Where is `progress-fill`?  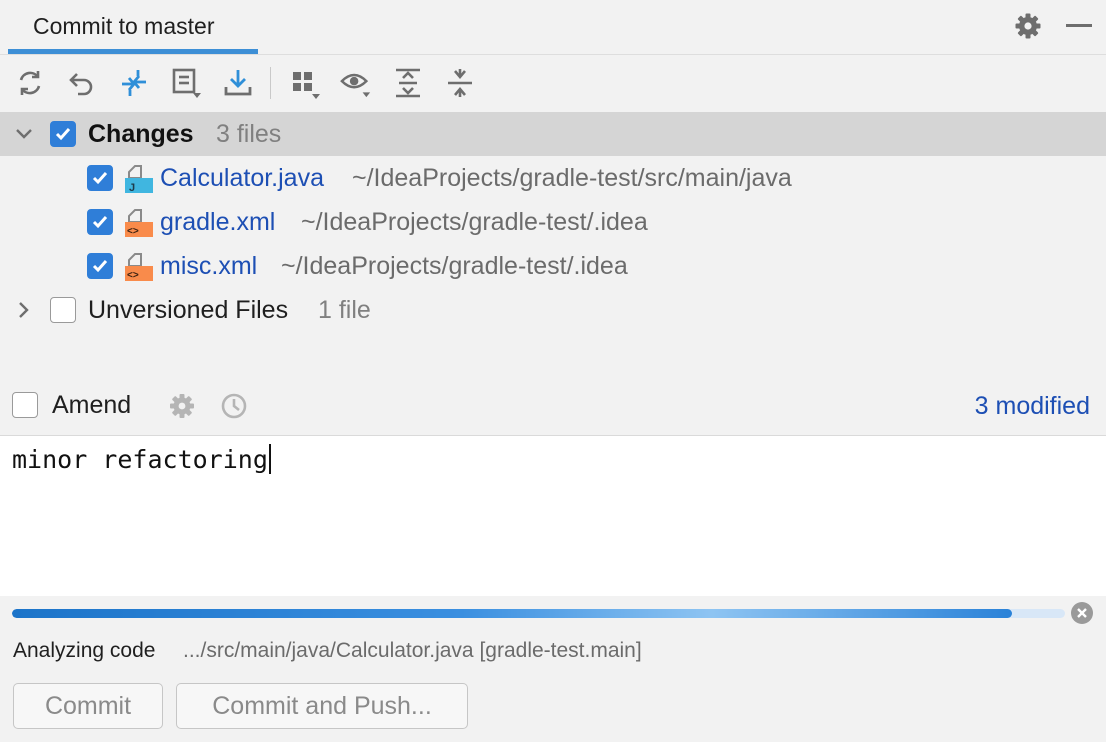
progress-fill is located at coordinates (512, 613).